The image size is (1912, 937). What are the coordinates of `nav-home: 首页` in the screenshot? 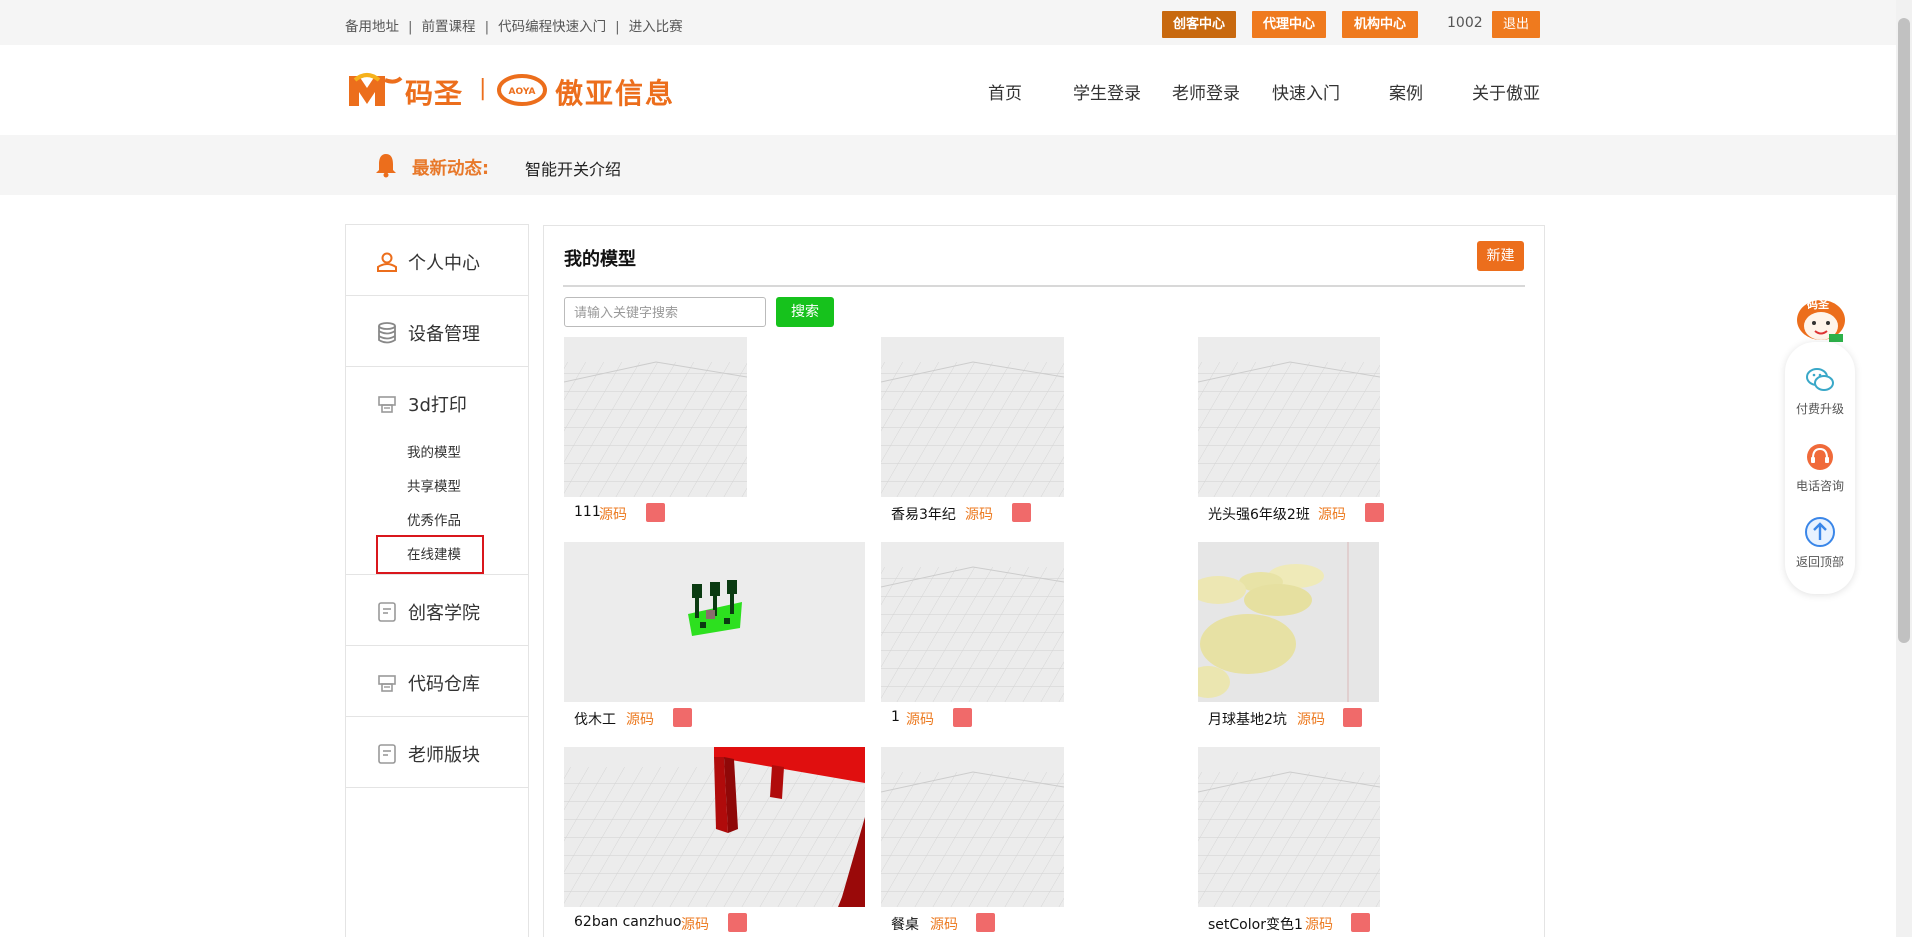 It's located at (1005, 91).